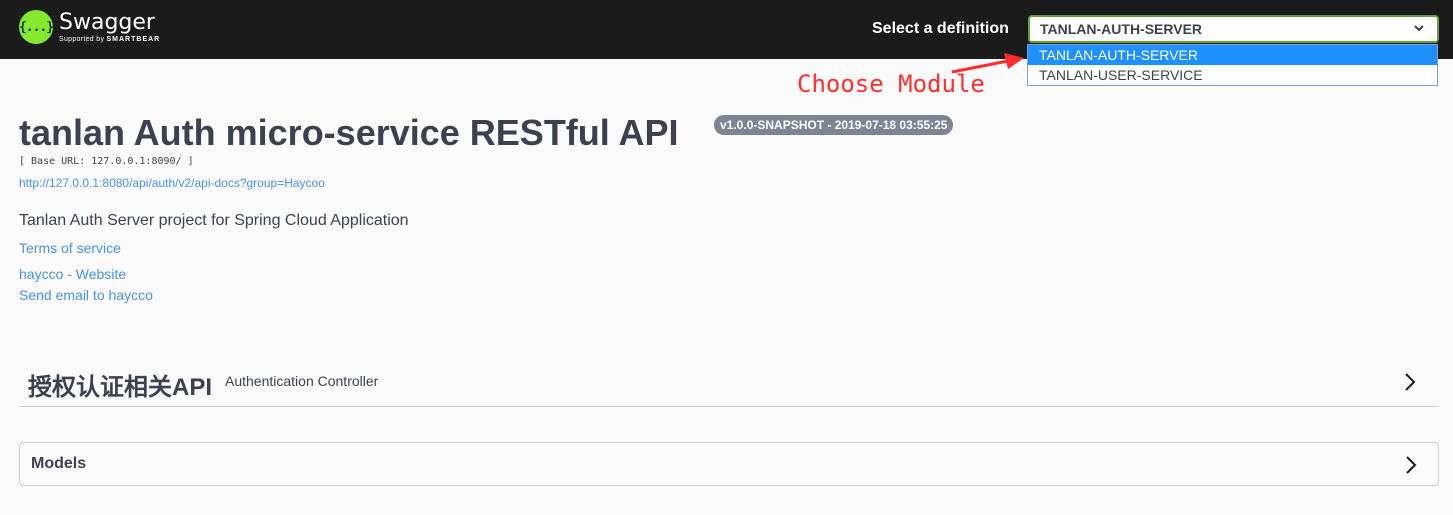 The image size is (1453, 515). I want to click on logo-sub-prefix: Supported by, so click(82, 39).